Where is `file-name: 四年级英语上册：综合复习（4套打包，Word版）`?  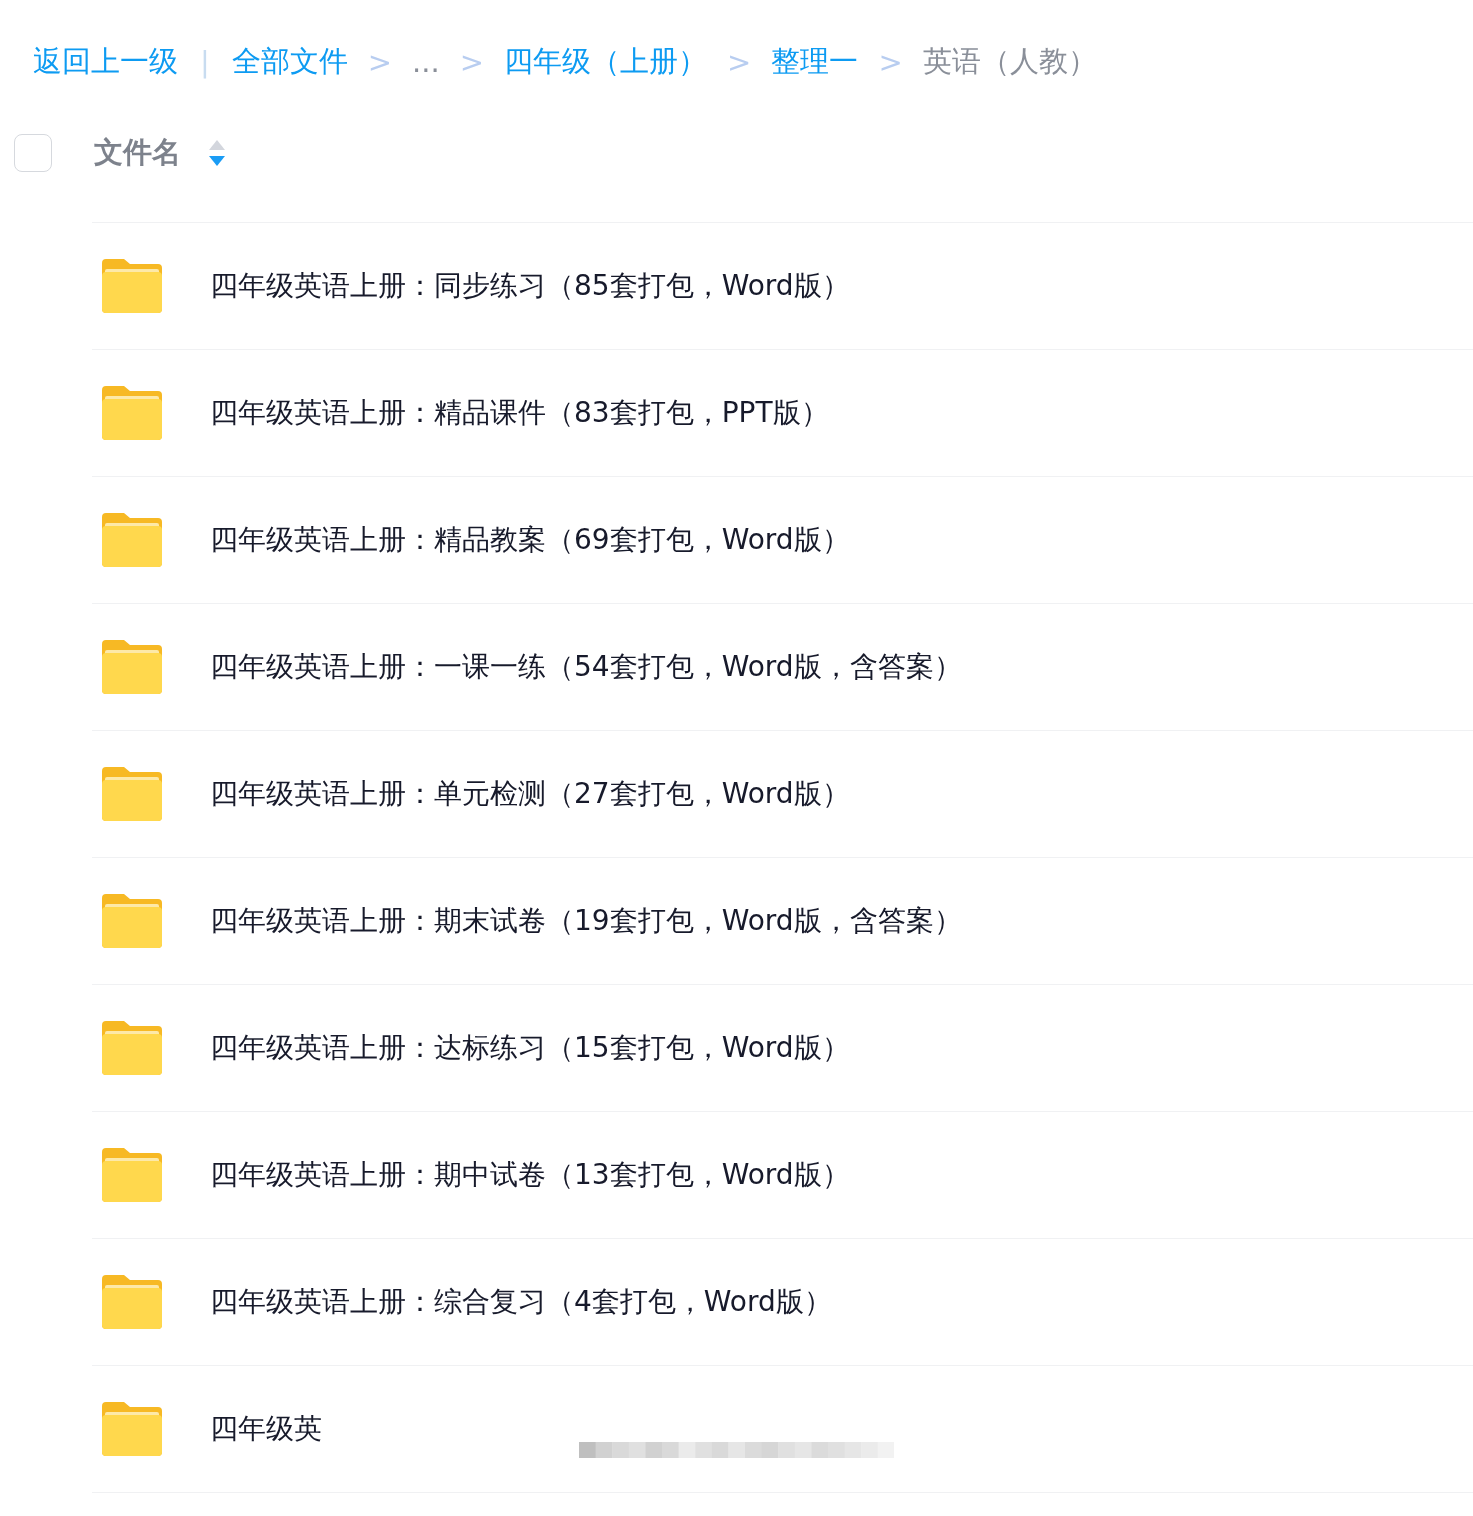
file-name: 四年级英语上册：综合复习（4套打包，Word版） is located at coordinates (521, 1302).